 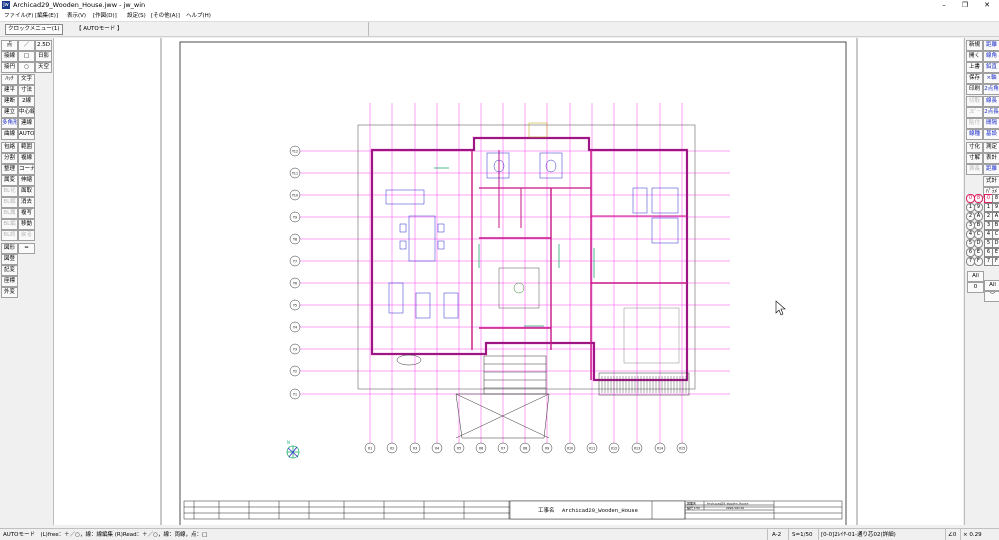 I want to click on tool-17-0: BL終, so click(x=9, y=235).